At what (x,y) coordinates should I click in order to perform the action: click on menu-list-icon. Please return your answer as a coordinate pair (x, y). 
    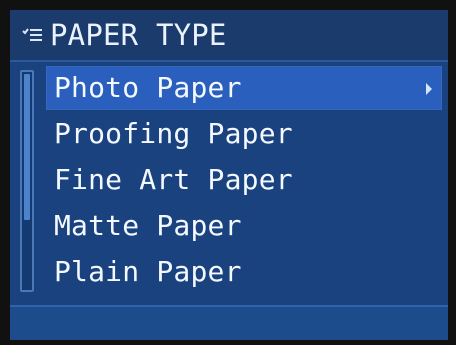
    Looking at the image, I should click on (33, 35).